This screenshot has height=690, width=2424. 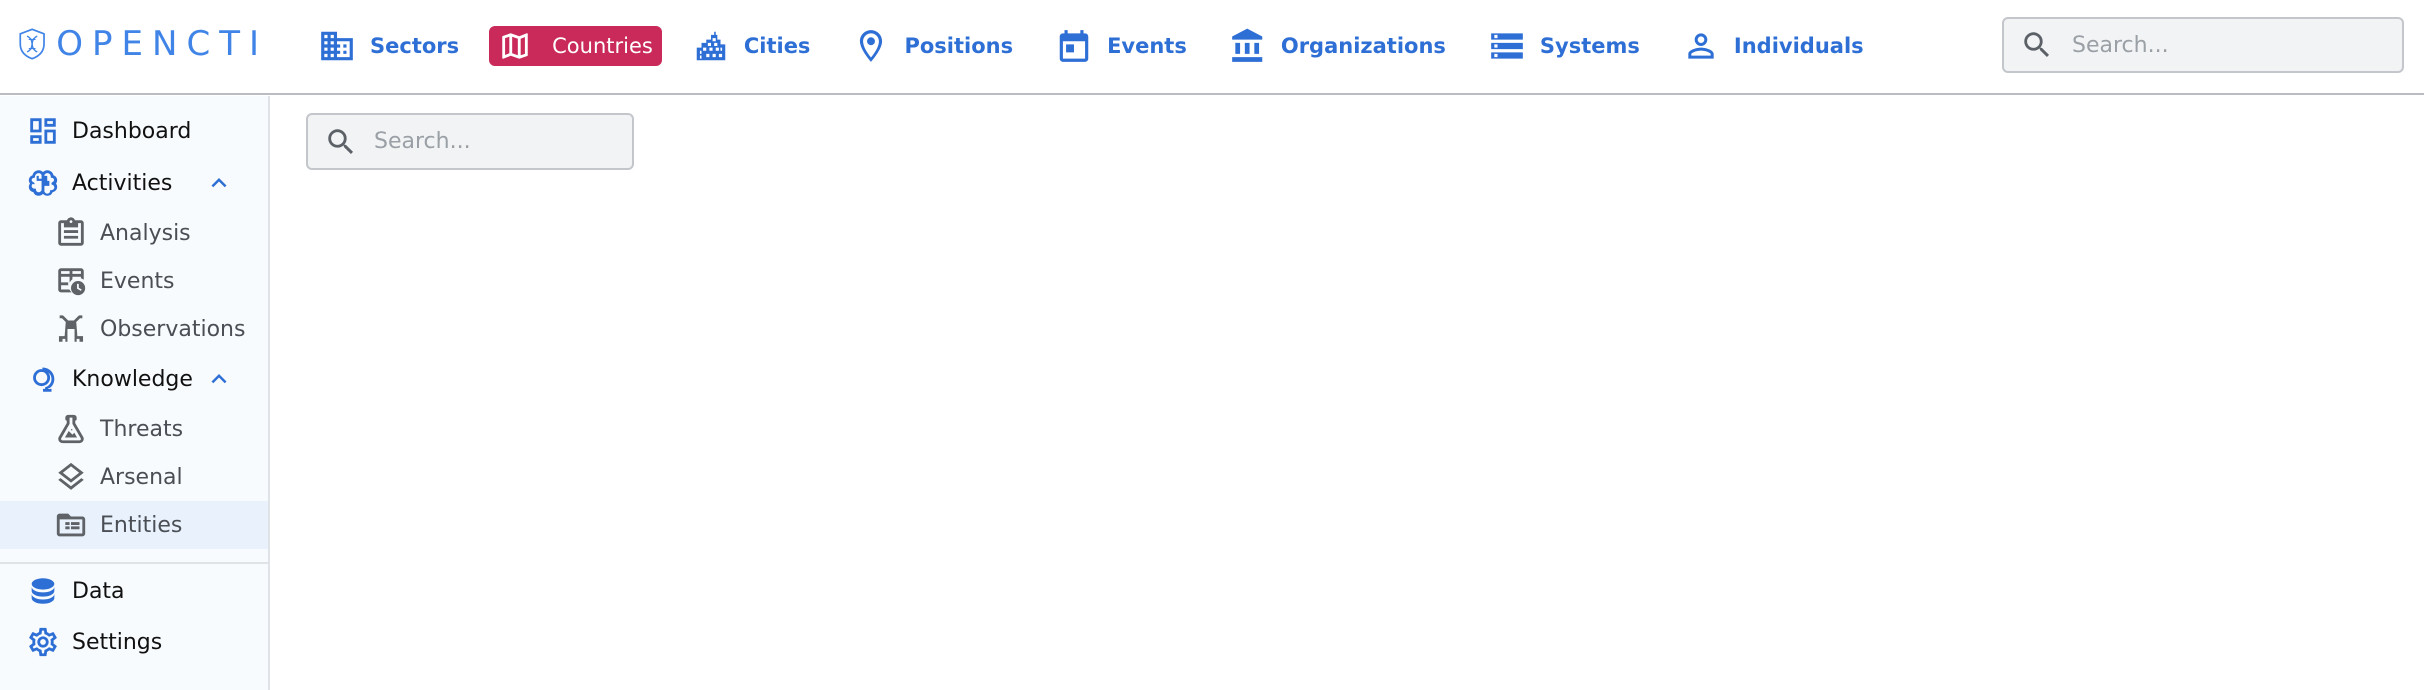 I want to click on sidebar-item-activities: Activities, so click(x=134, y=183).